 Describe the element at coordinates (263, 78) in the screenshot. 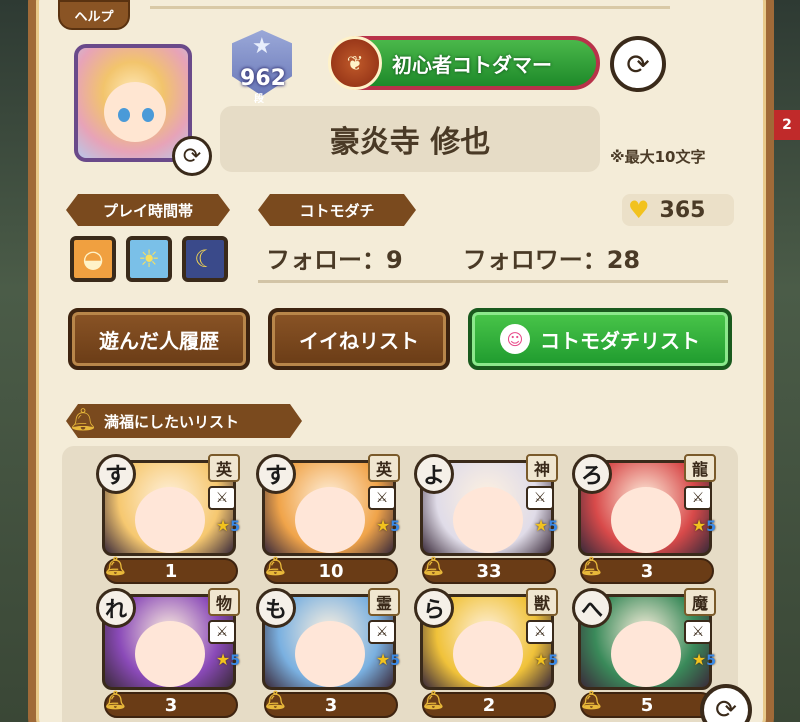

I see `rank-number: 962` at that location.